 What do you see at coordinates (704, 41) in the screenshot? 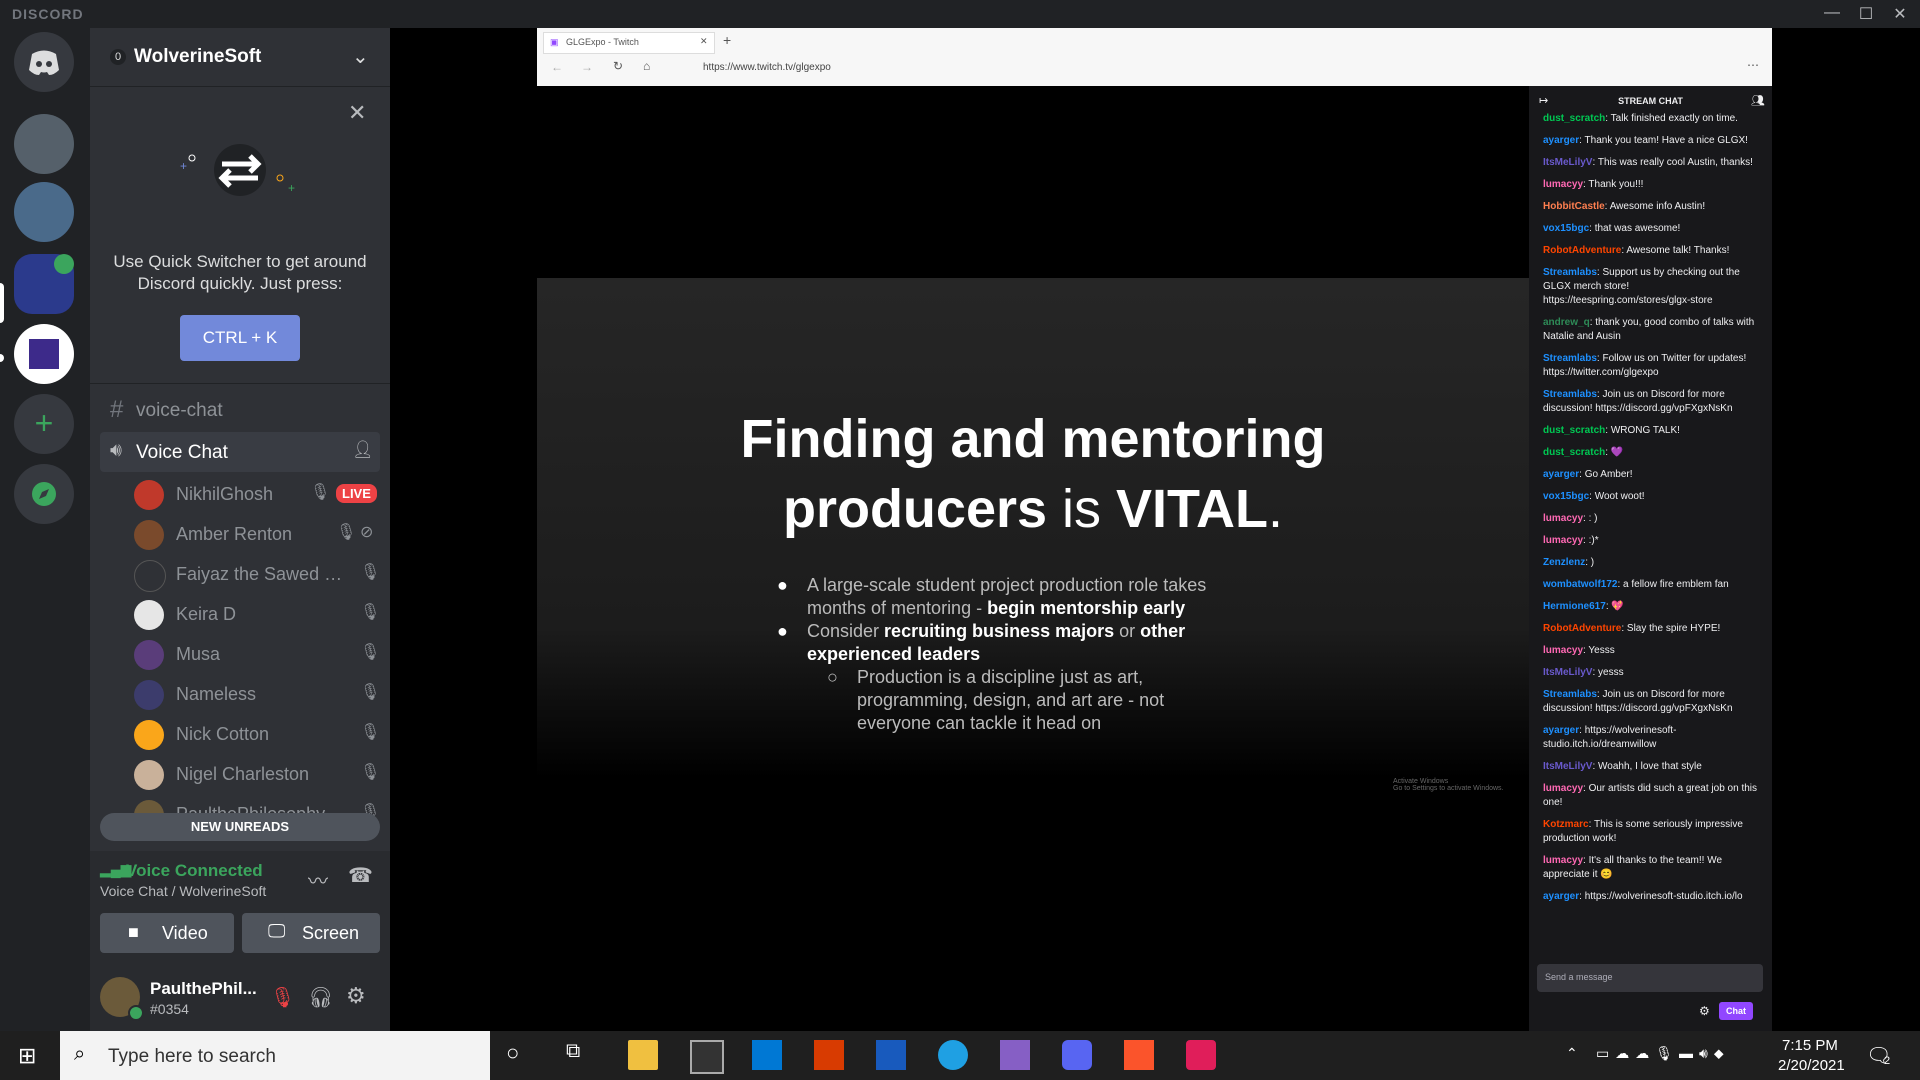
I see `tab-close-icon: ✕` at bounding box center [704, 41].